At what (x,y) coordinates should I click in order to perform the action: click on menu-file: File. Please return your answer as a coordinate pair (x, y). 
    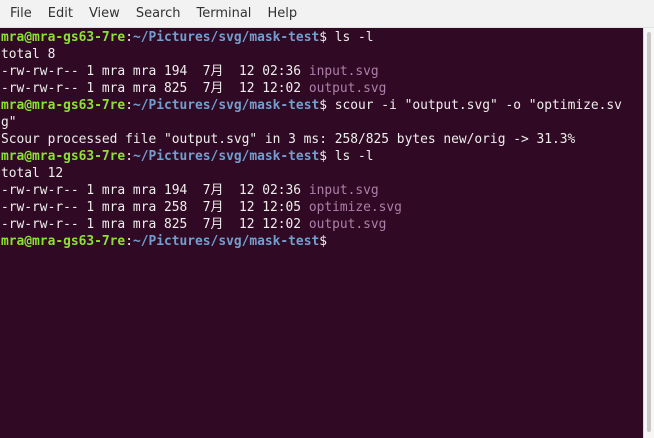
    Looking at the image, I should click on (21, 14).